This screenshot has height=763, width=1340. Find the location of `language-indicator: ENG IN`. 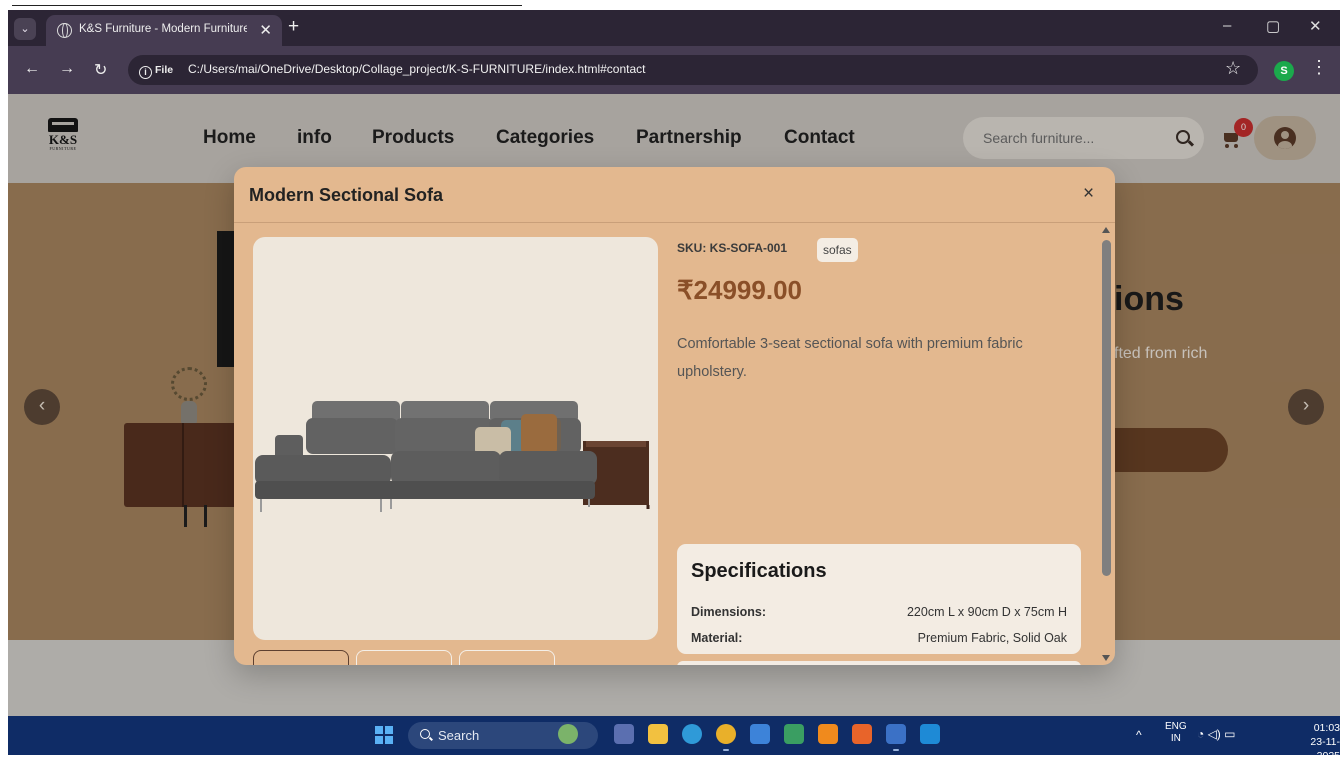

language-indicator: ENG IN is located at coordinates (1176, 733).